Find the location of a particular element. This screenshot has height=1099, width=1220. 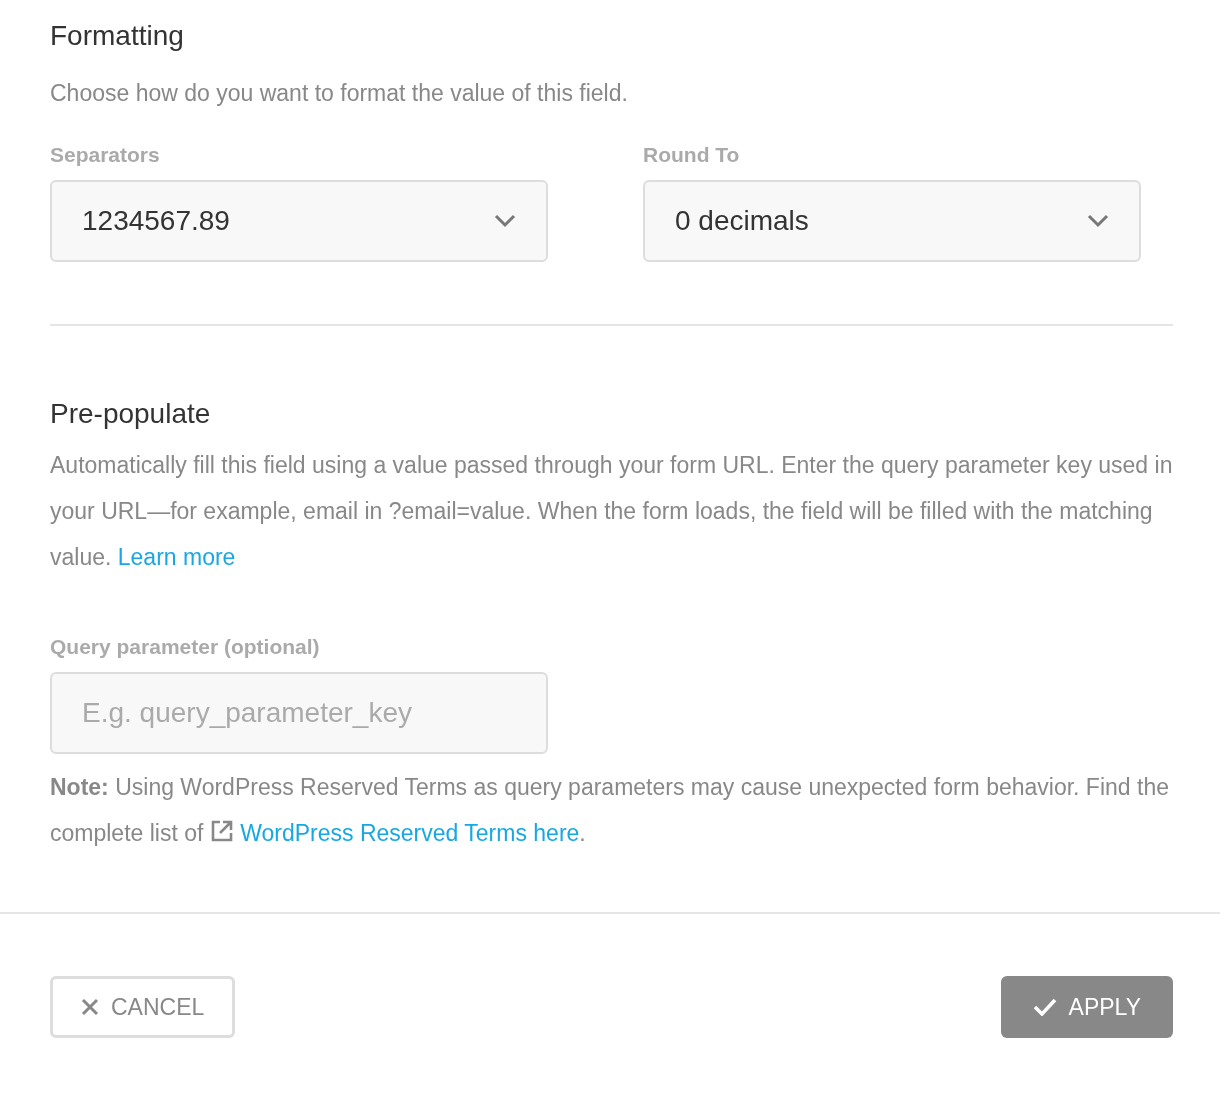

select-field: 0 decimals is located at coordinates (892, 221).